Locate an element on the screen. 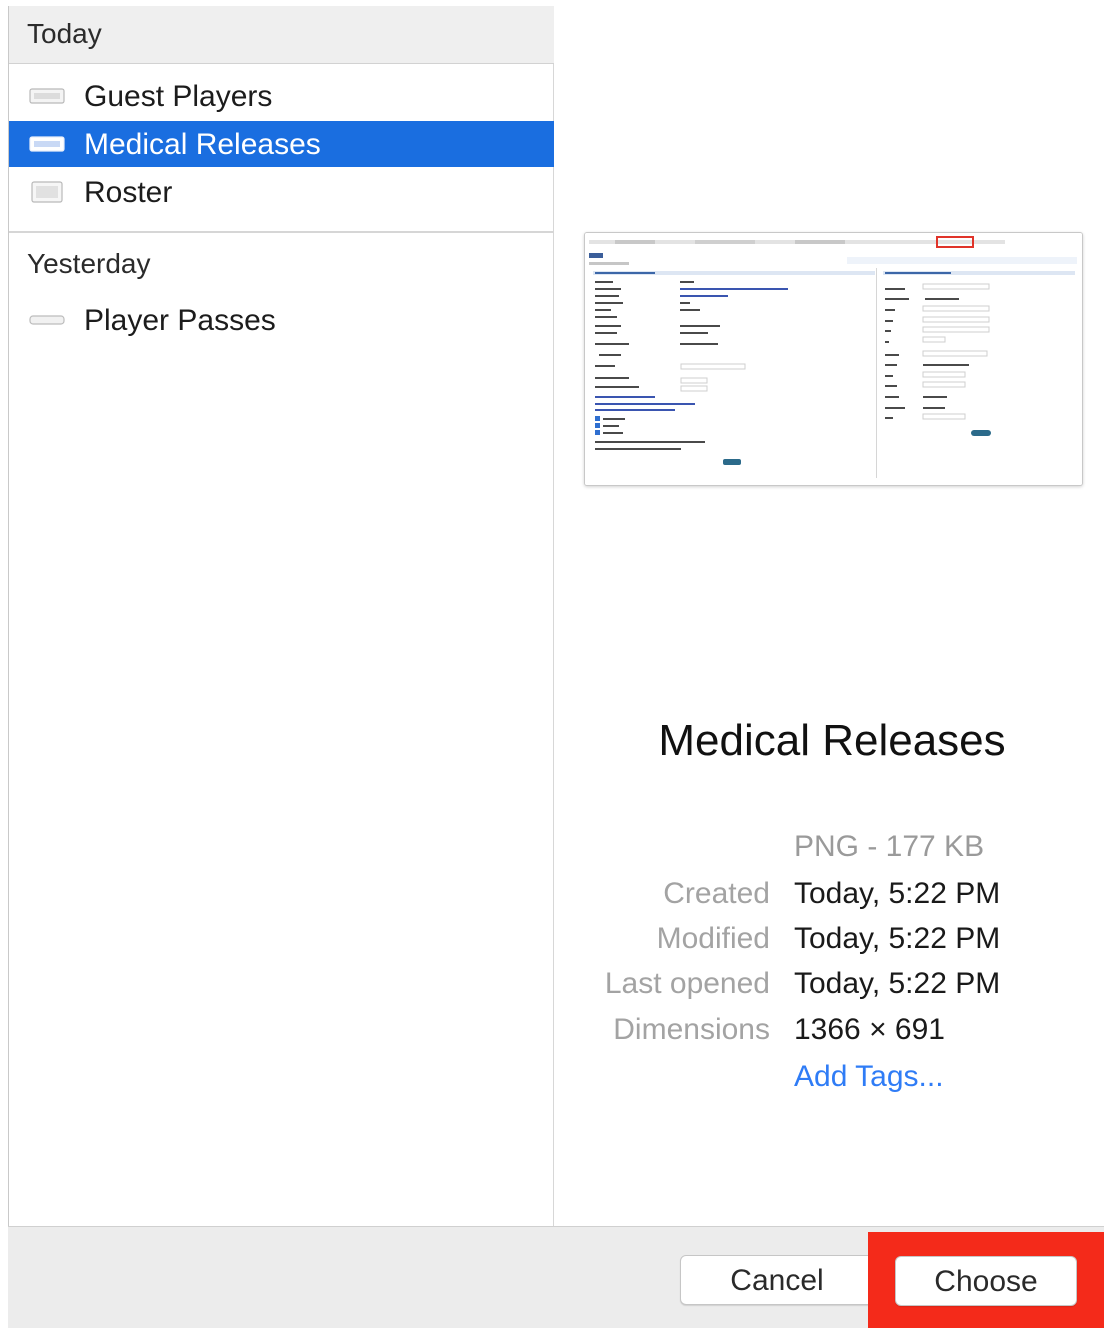  preview-image is located at coordinates (833, 359).